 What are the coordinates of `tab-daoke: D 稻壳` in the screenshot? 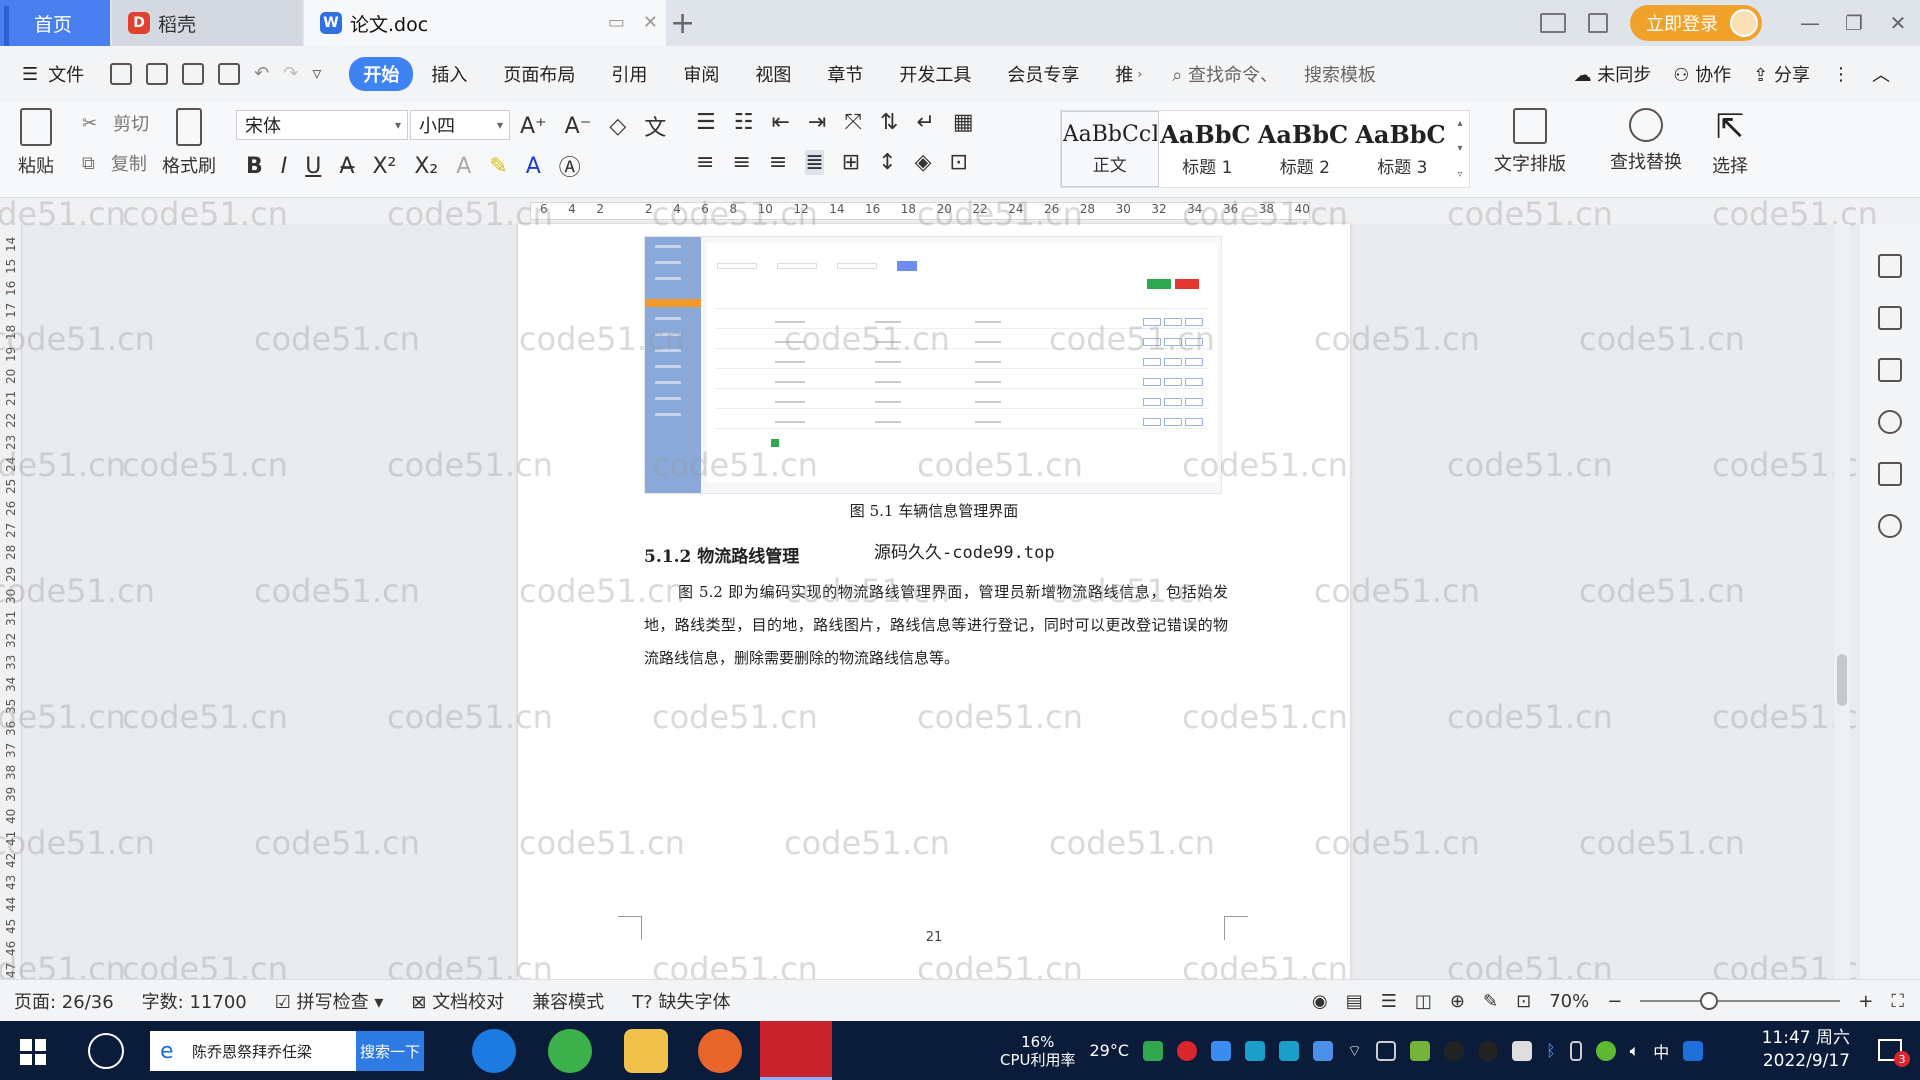 It's located at (207, 23).